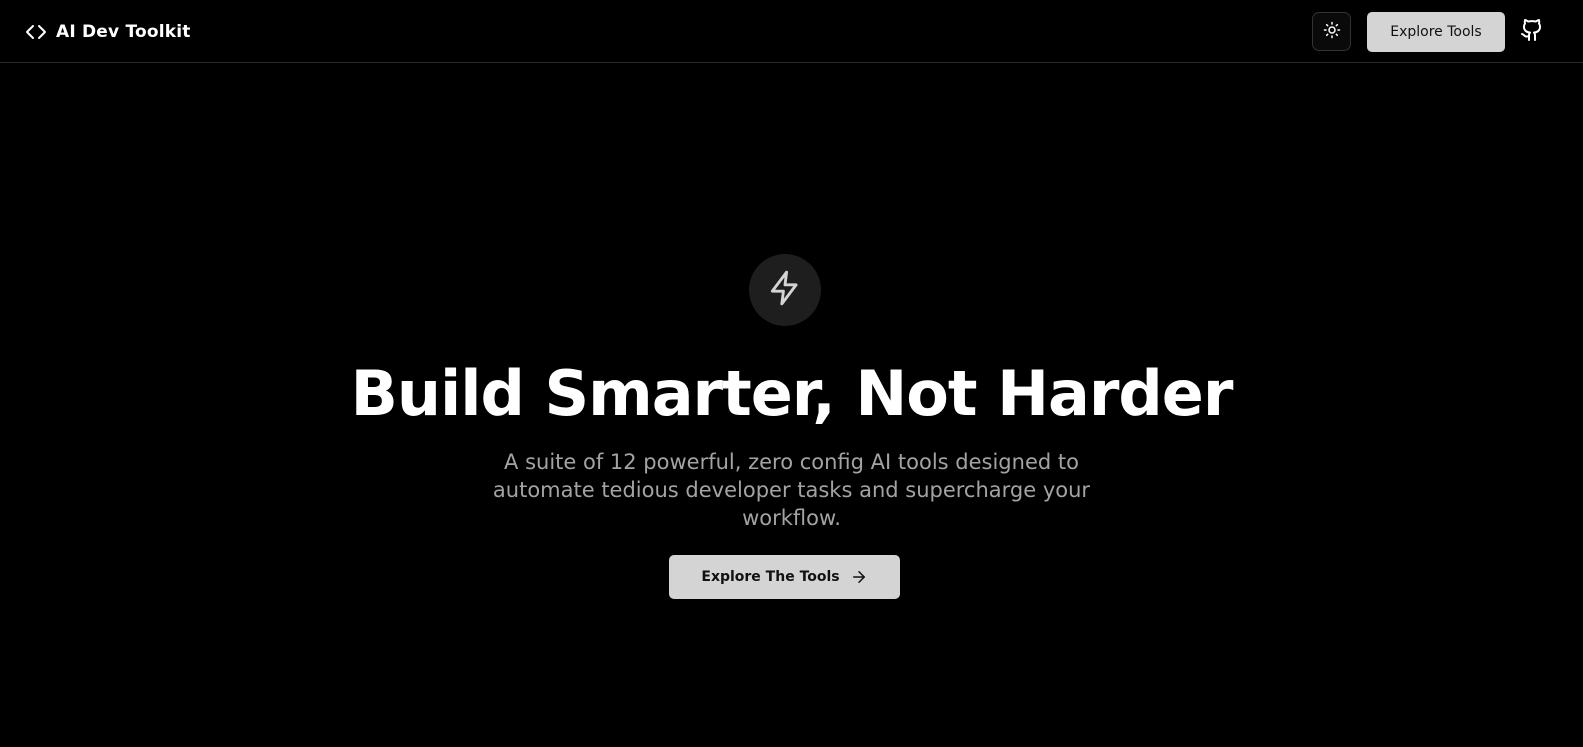 The height and width of the screenshot is (747, 1583). What do you see at coordinates (791, 31) in the screenshot?
I see `top-navbar: AI Dev Toolkit Explore Tools` at bounding box center [791, 31].